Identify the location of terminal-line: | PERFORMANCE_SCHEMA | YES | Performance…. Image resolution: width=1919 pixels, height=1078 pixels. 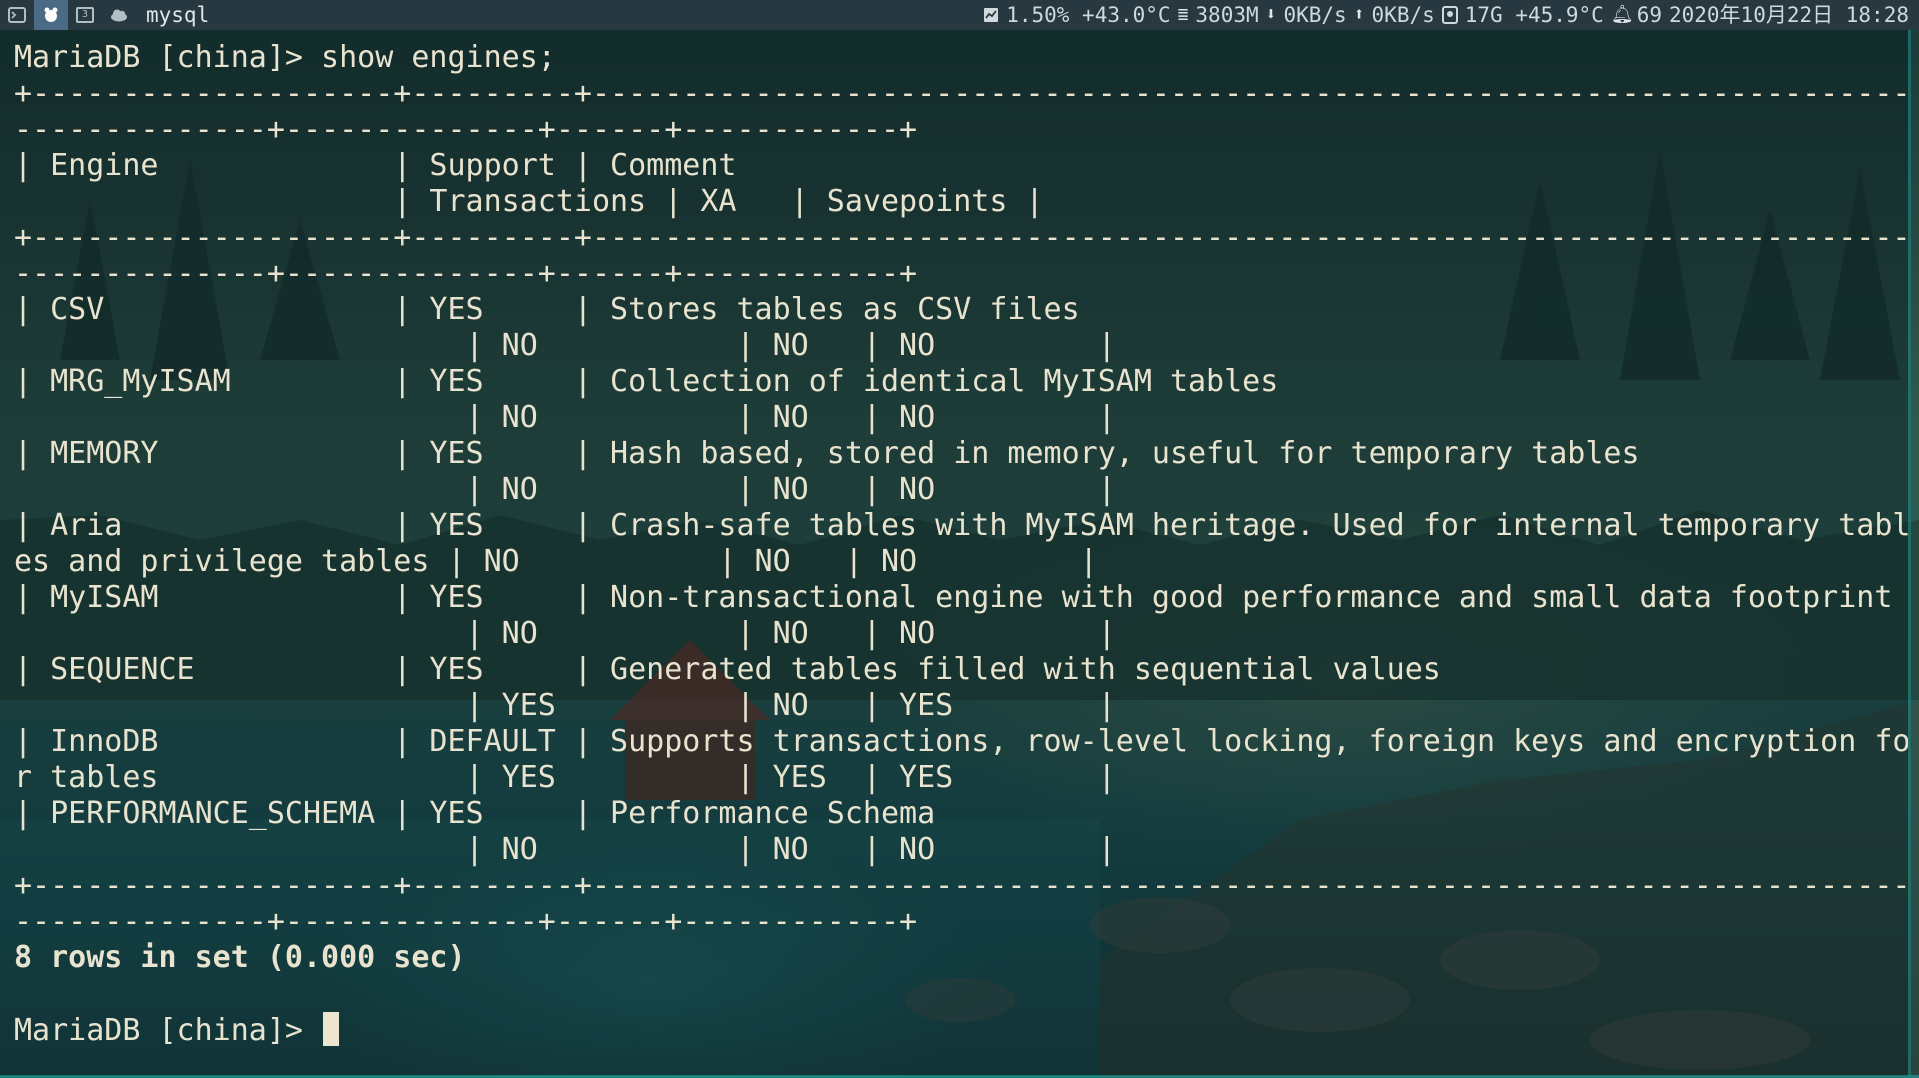
(475, 813).